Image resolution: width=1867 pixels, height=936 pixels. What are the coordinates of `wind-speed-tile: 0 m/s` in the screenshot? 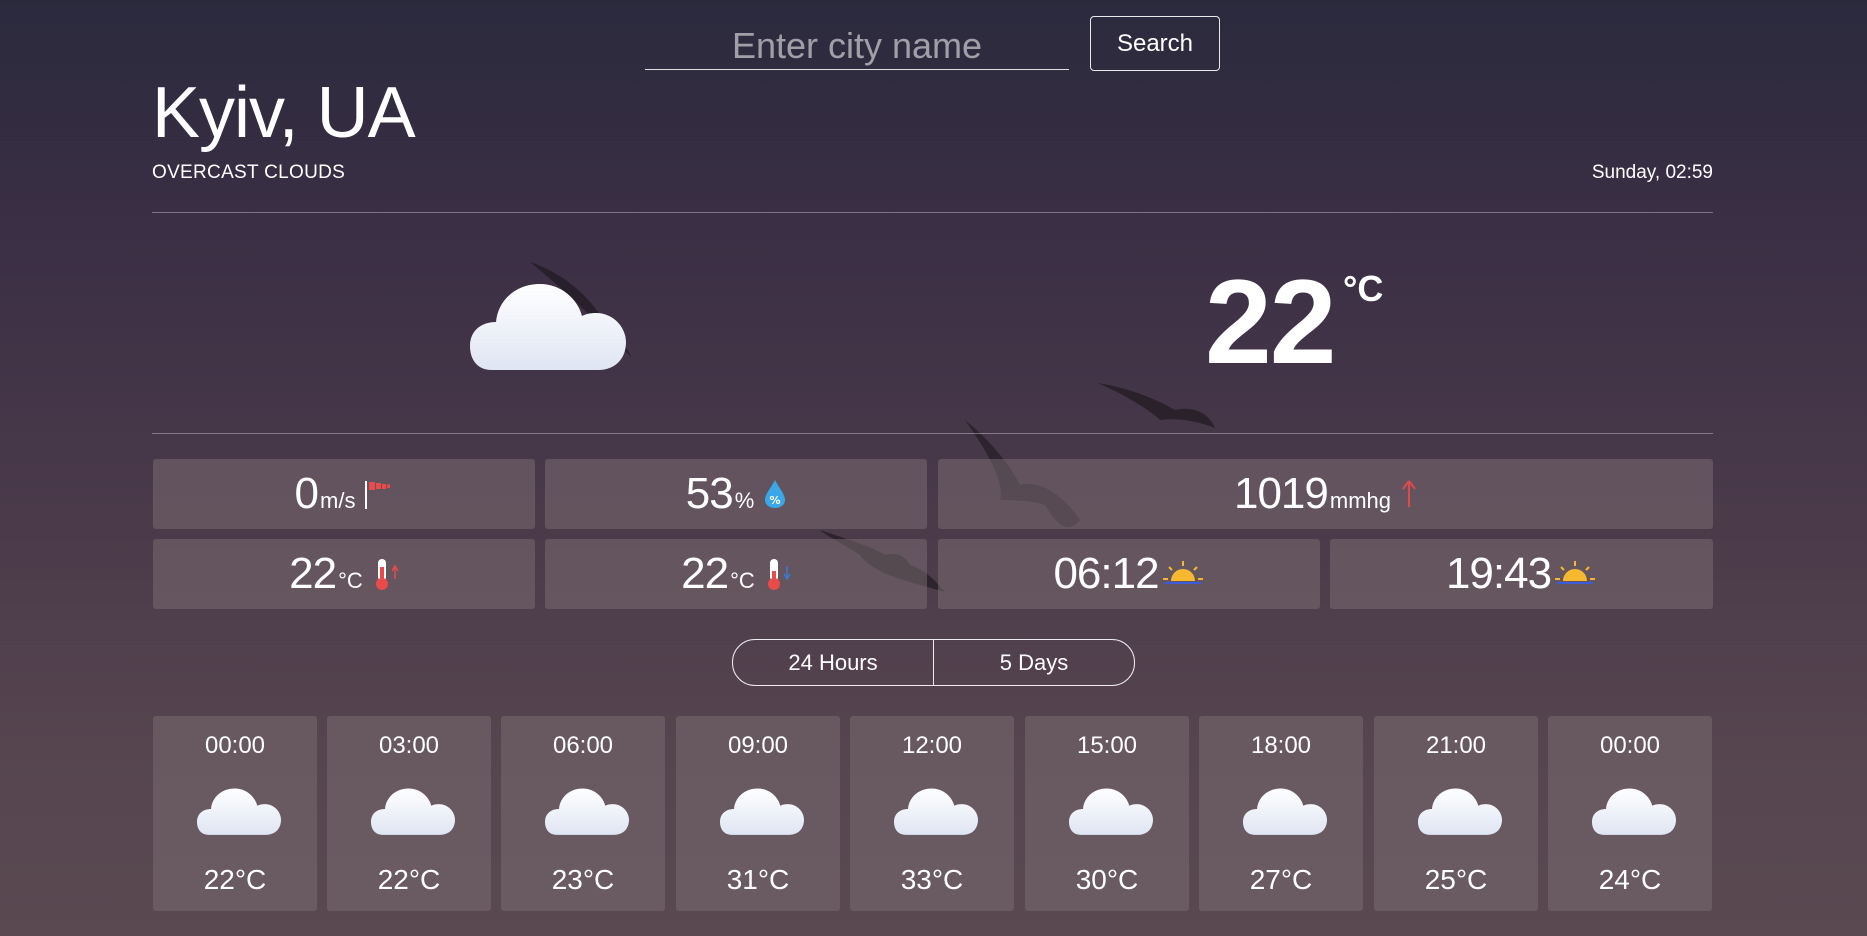 It's located at (344, 494).